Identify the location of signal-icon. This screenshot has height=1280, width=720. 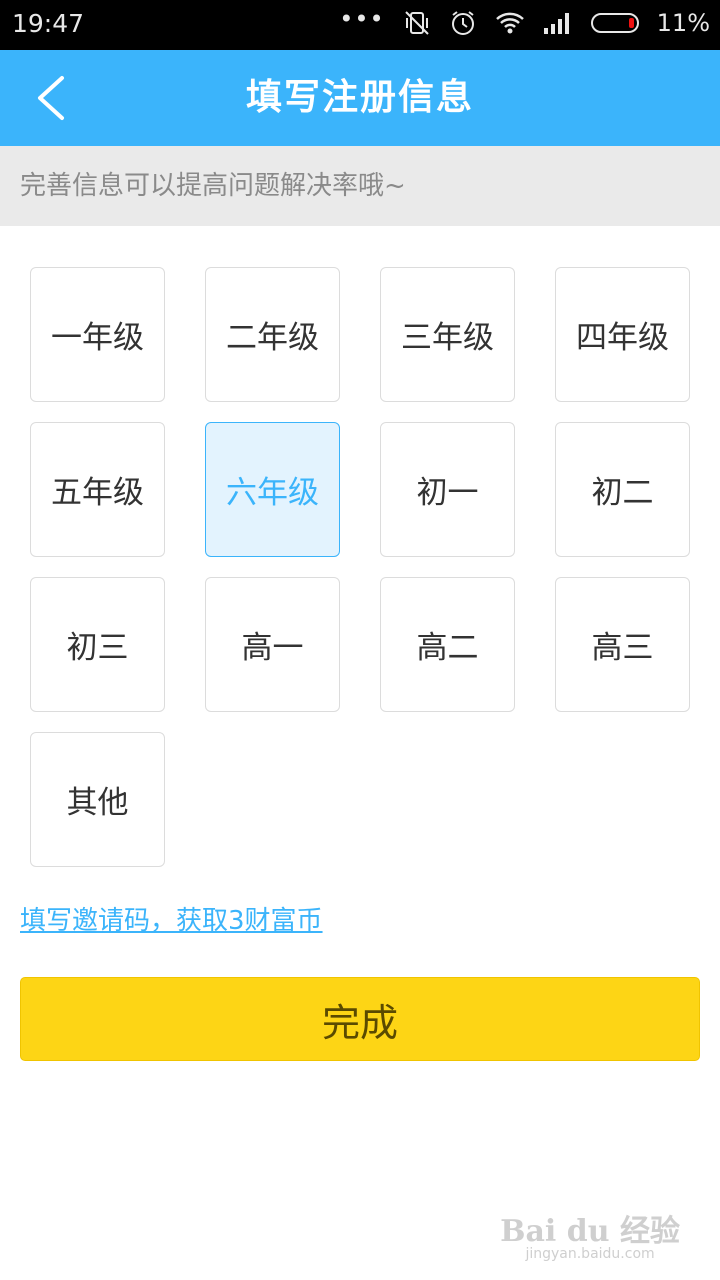
(558, 23).